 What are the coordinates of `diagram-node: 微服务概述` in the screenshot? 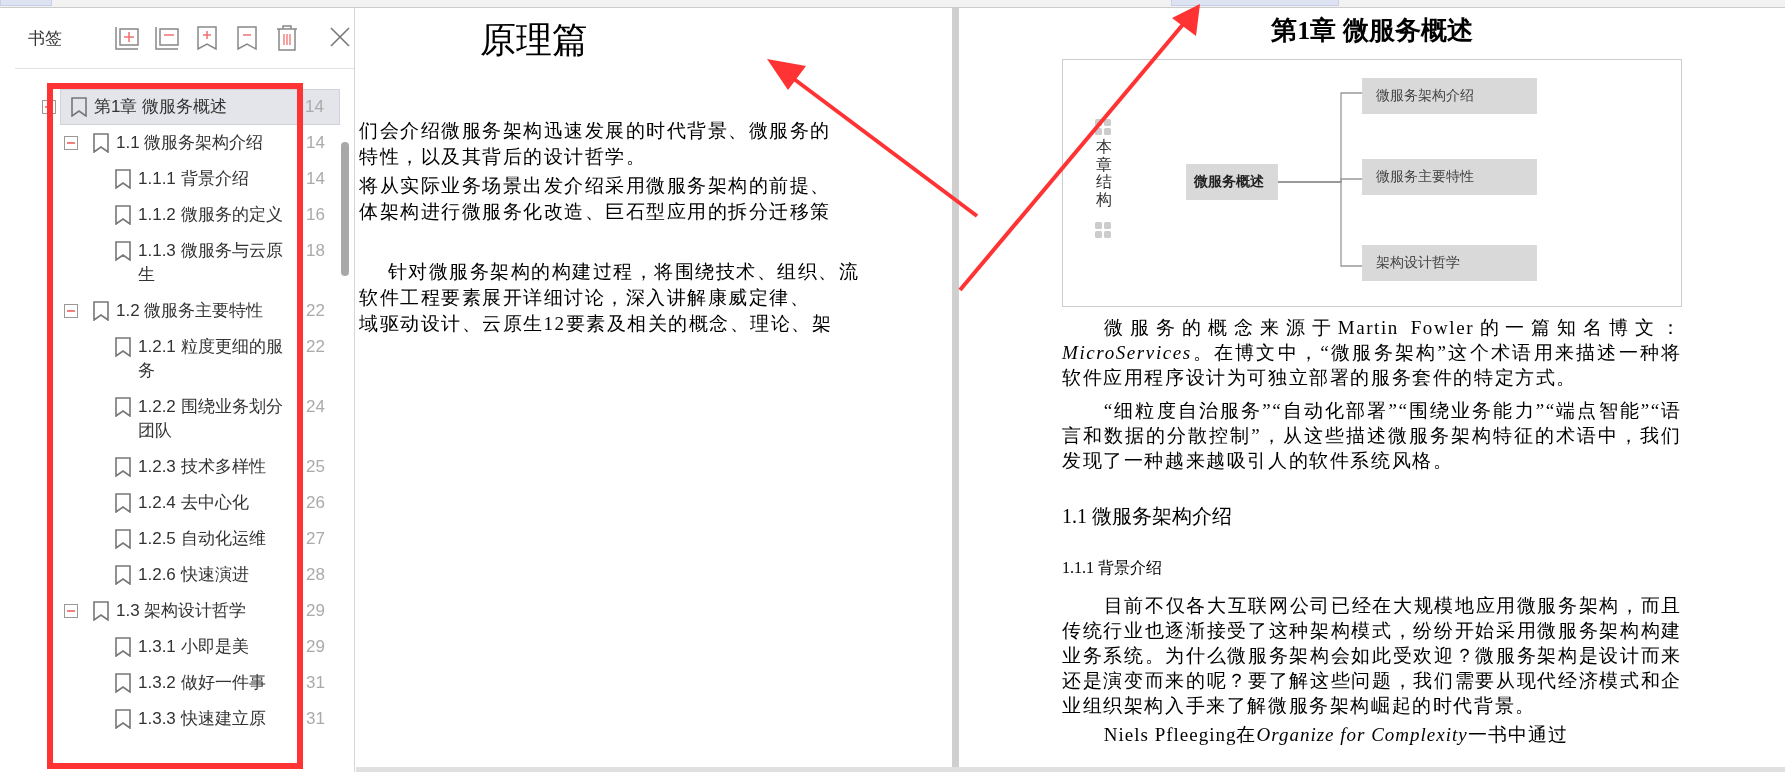 It's located at (1232, 182).